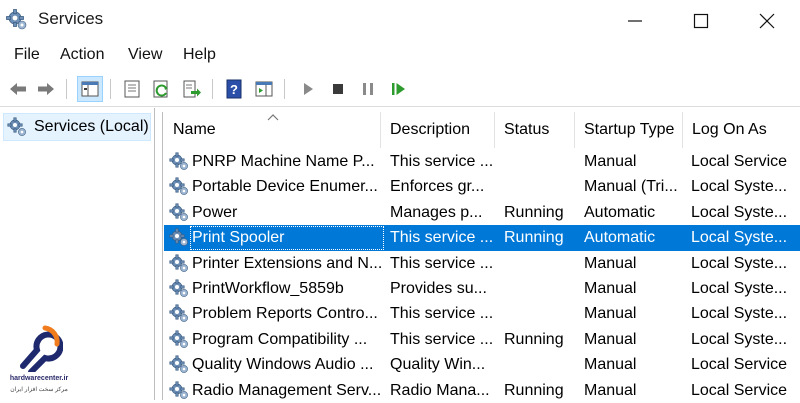 The height and width of the screenshot is (403, 800). Describe the element at coordinates (400, 20) in the screenshot. I see `title-bar: Services` at that location.